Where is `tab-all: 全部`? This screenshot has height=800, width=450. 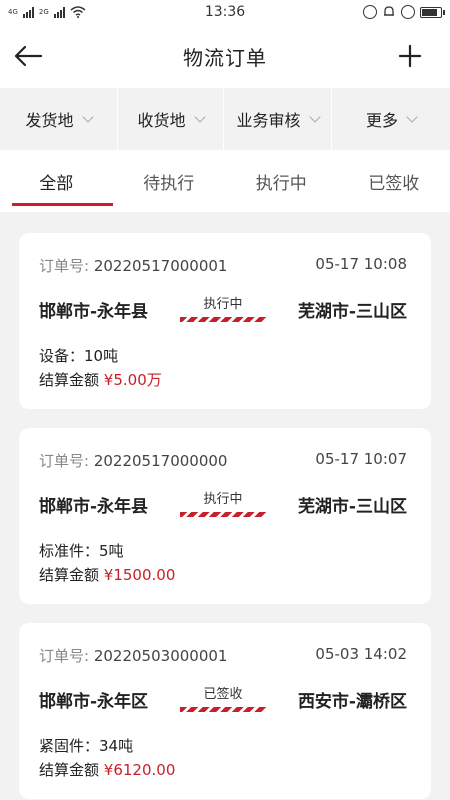
tab-all: 全部 is located at coordinates (56, 181).